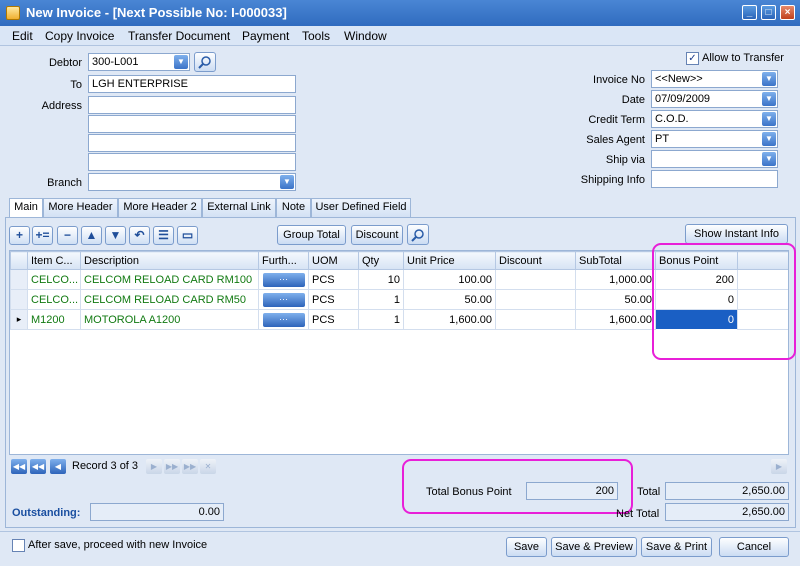 The width and height of the screenshot is (800, 566). I want to click on cell-unit-price: 1,600.00, so click(449, 319).